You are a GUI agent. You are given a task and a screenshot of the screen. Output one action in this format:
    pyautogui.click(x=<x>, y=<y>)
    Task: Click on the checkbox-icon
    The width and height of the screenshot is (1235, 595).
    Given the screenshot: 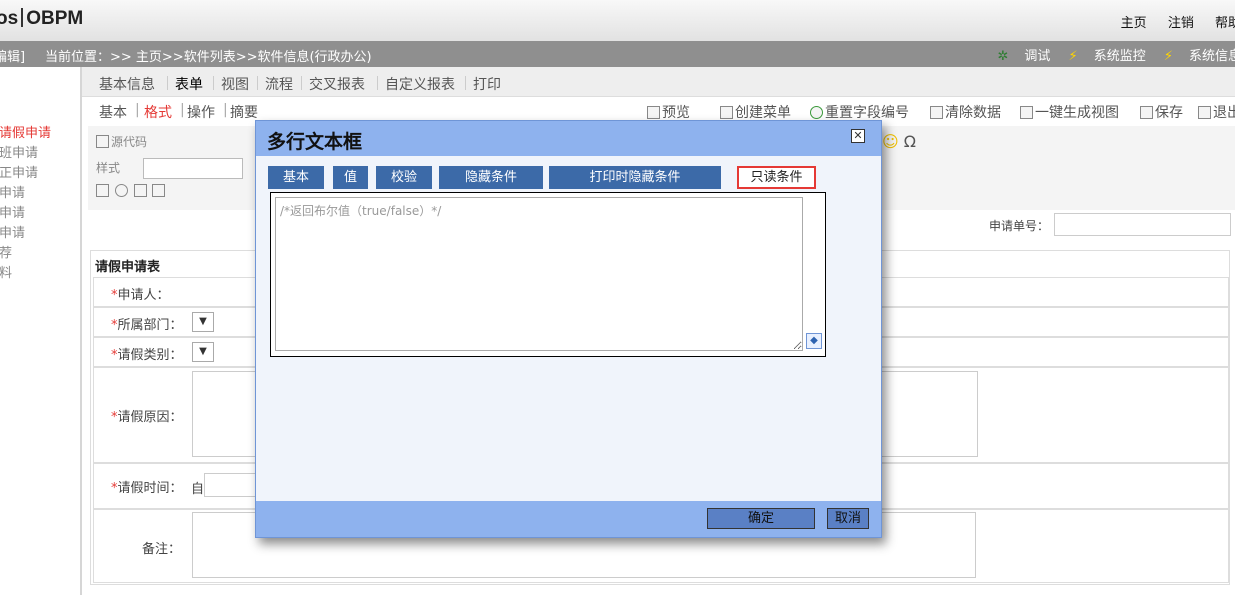 What is the action you would take?
    pyautogui.click(x=102, y=190)
    